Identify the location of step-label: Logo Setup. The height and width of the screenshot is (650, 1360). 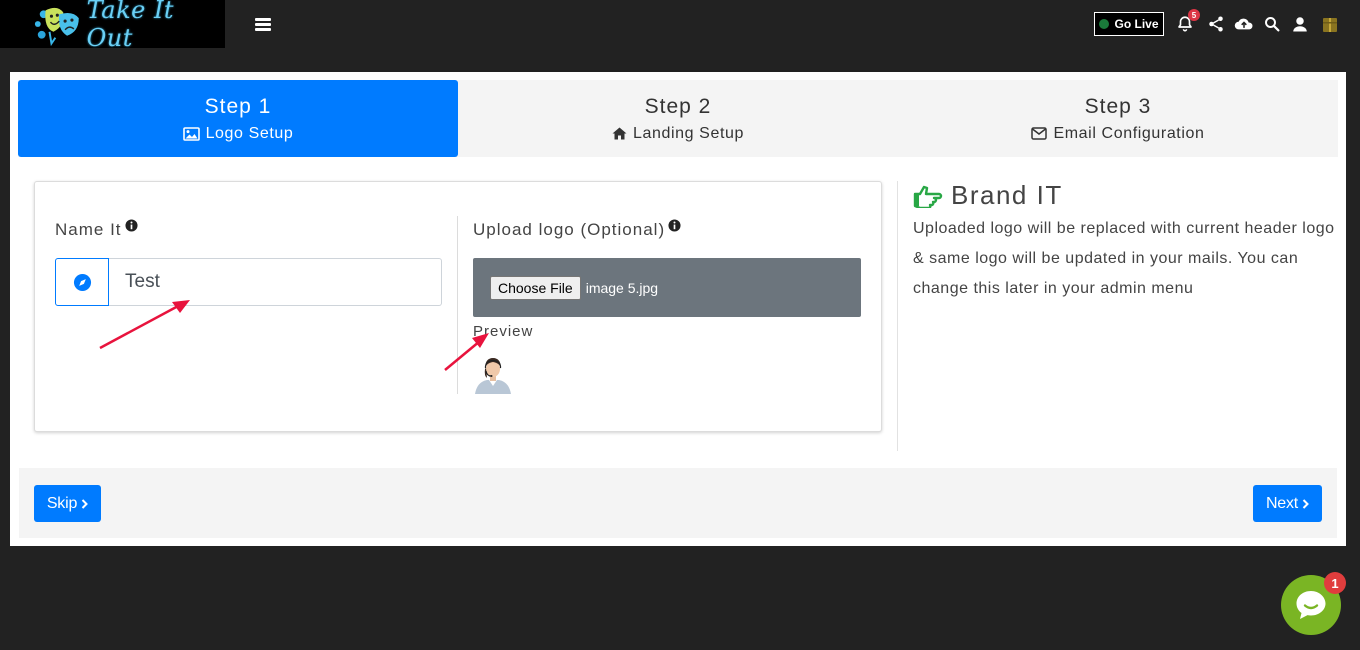
(249, 133).